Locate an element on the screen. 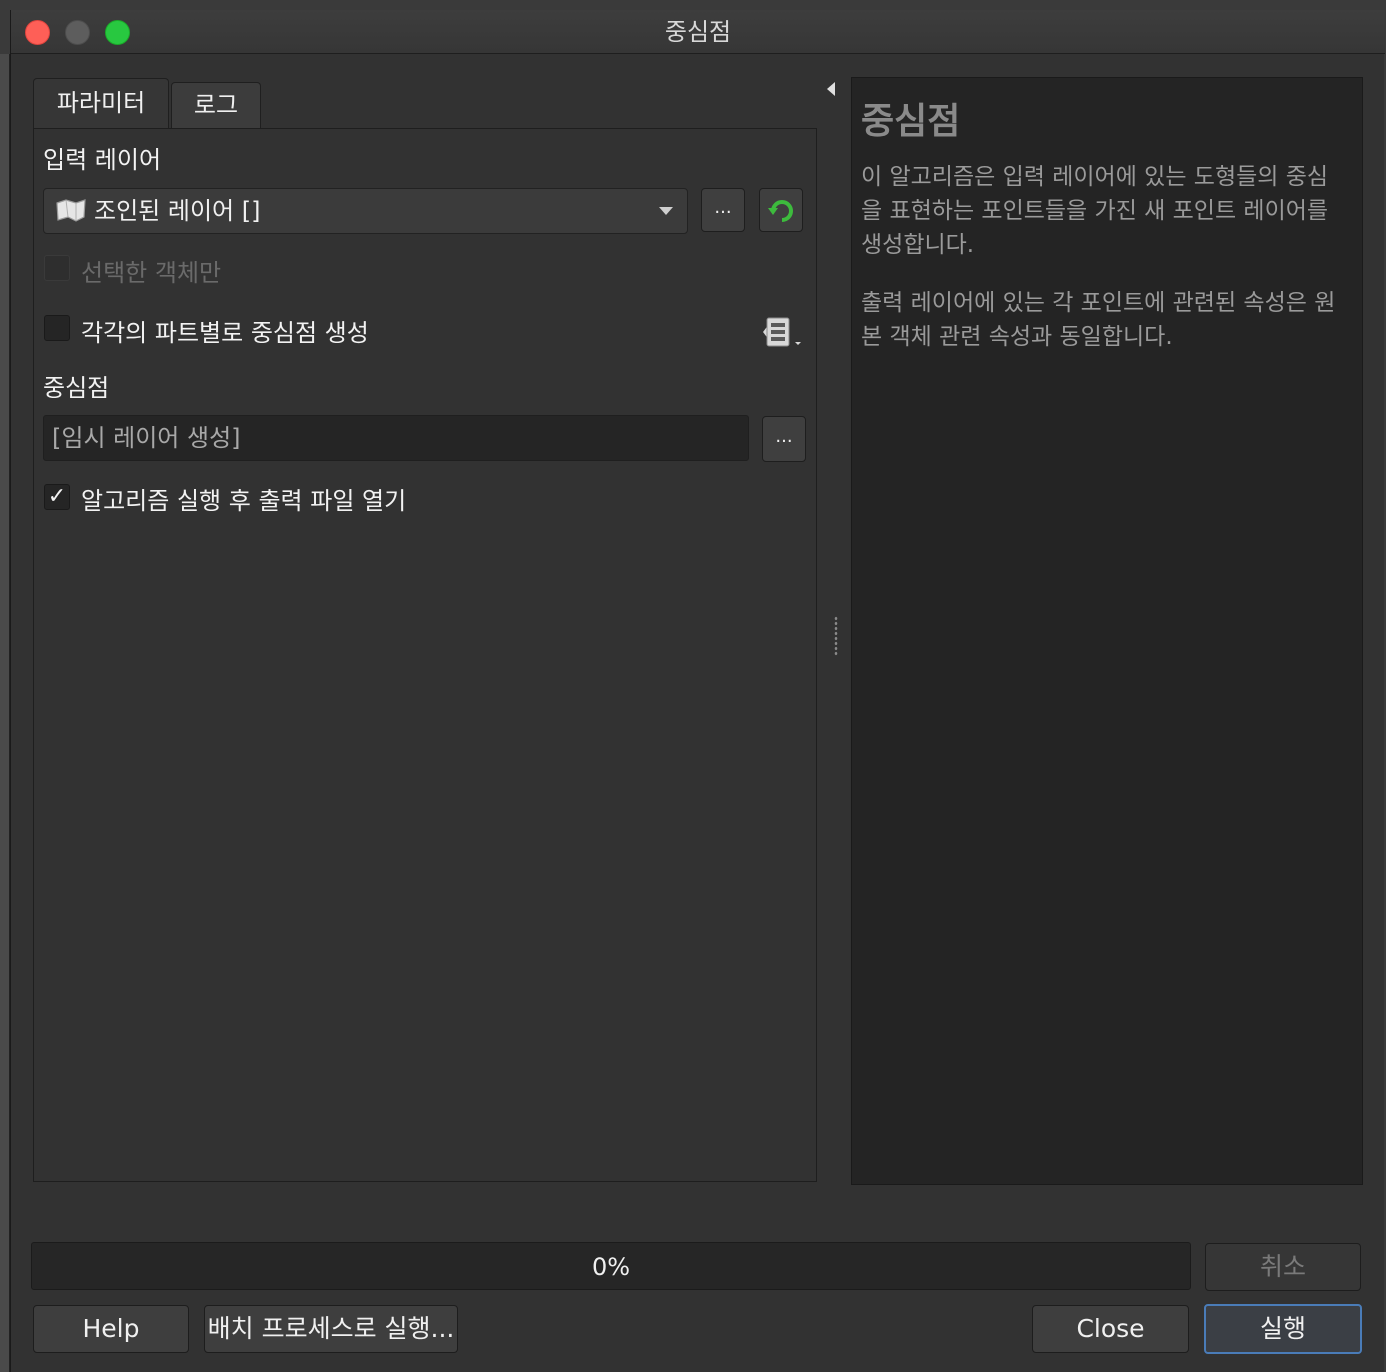 The width and height of the screenshot is (1386, 1372). window-title: 중심점 is located at coordinates (698, 32).